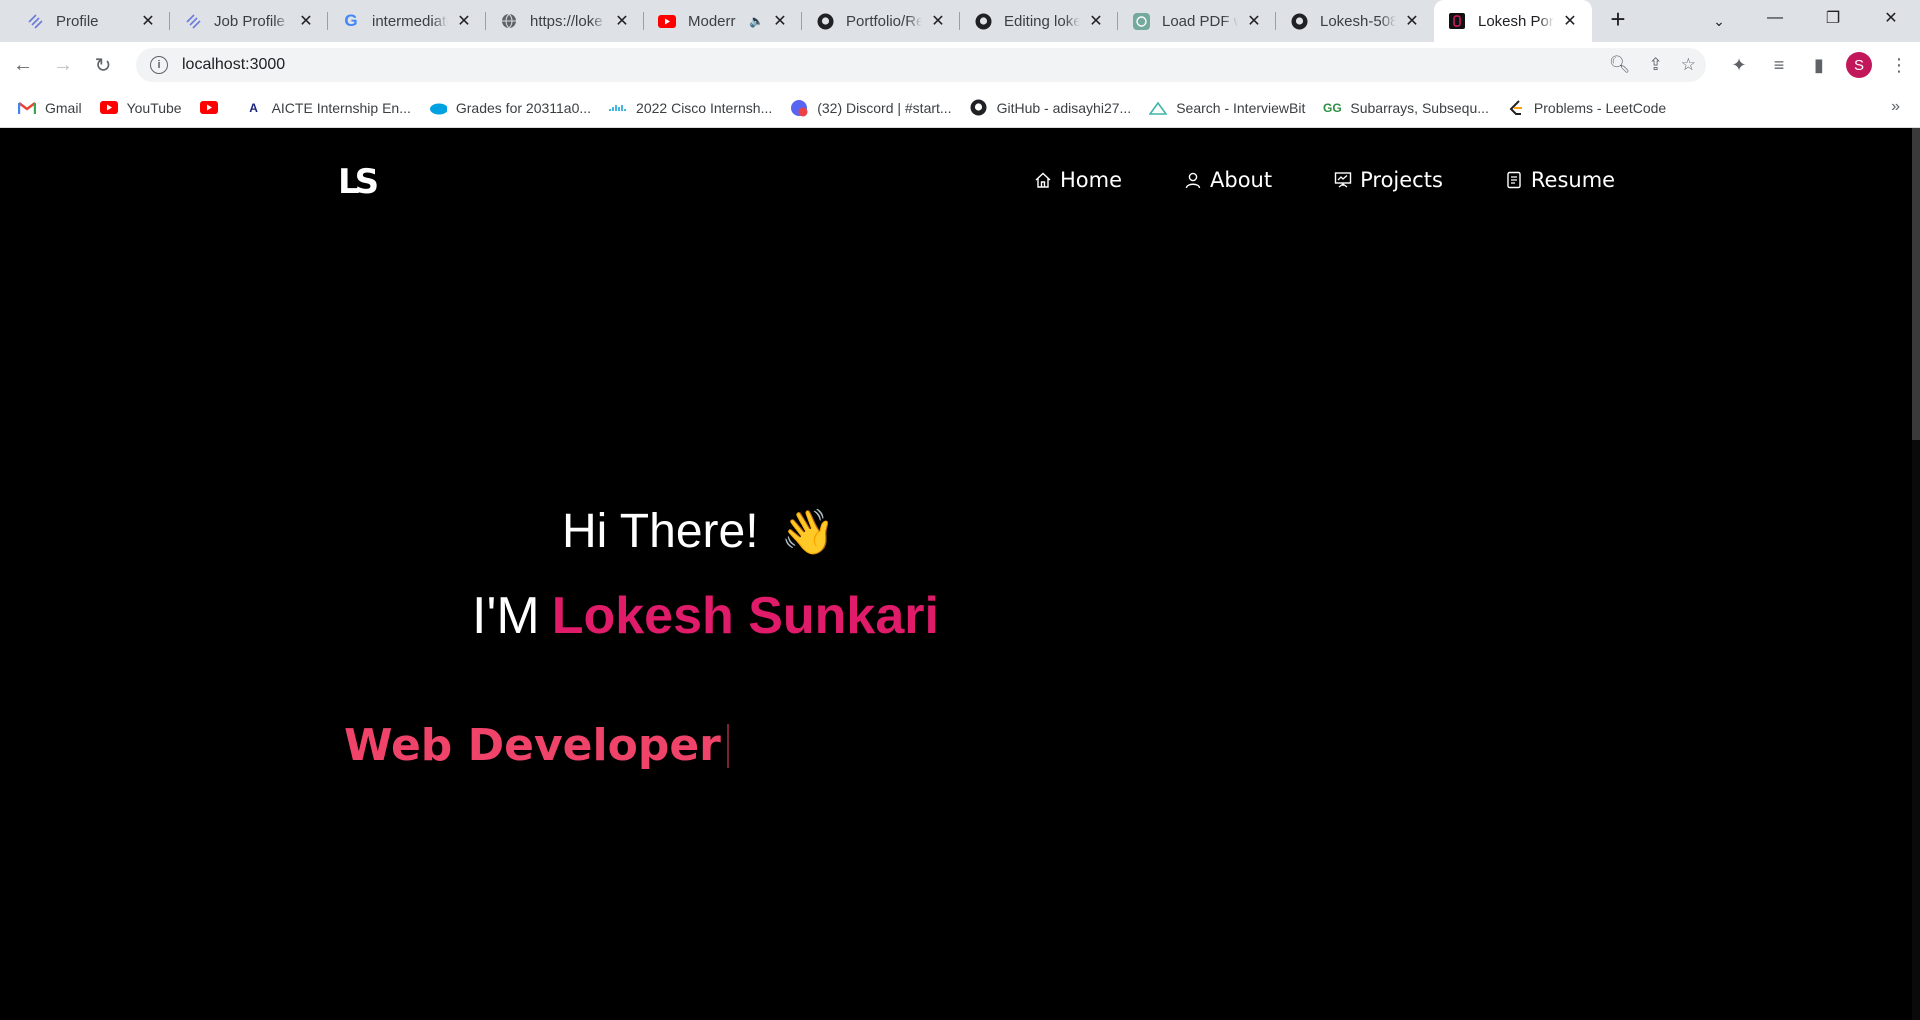 The image size is (1920, 1020). I want to click on gmail-icon, so click(27, 108).